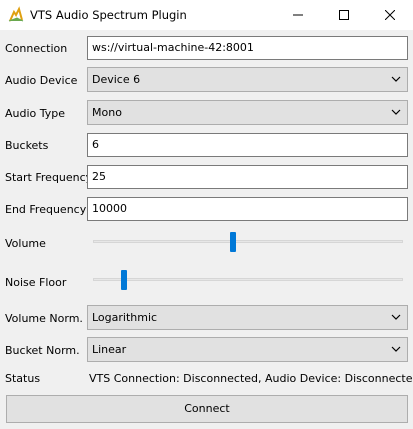  Describe the element at coordinates (36, 282) in the screenshot. I see `noise-floor-label: Noise Floor` at that location.